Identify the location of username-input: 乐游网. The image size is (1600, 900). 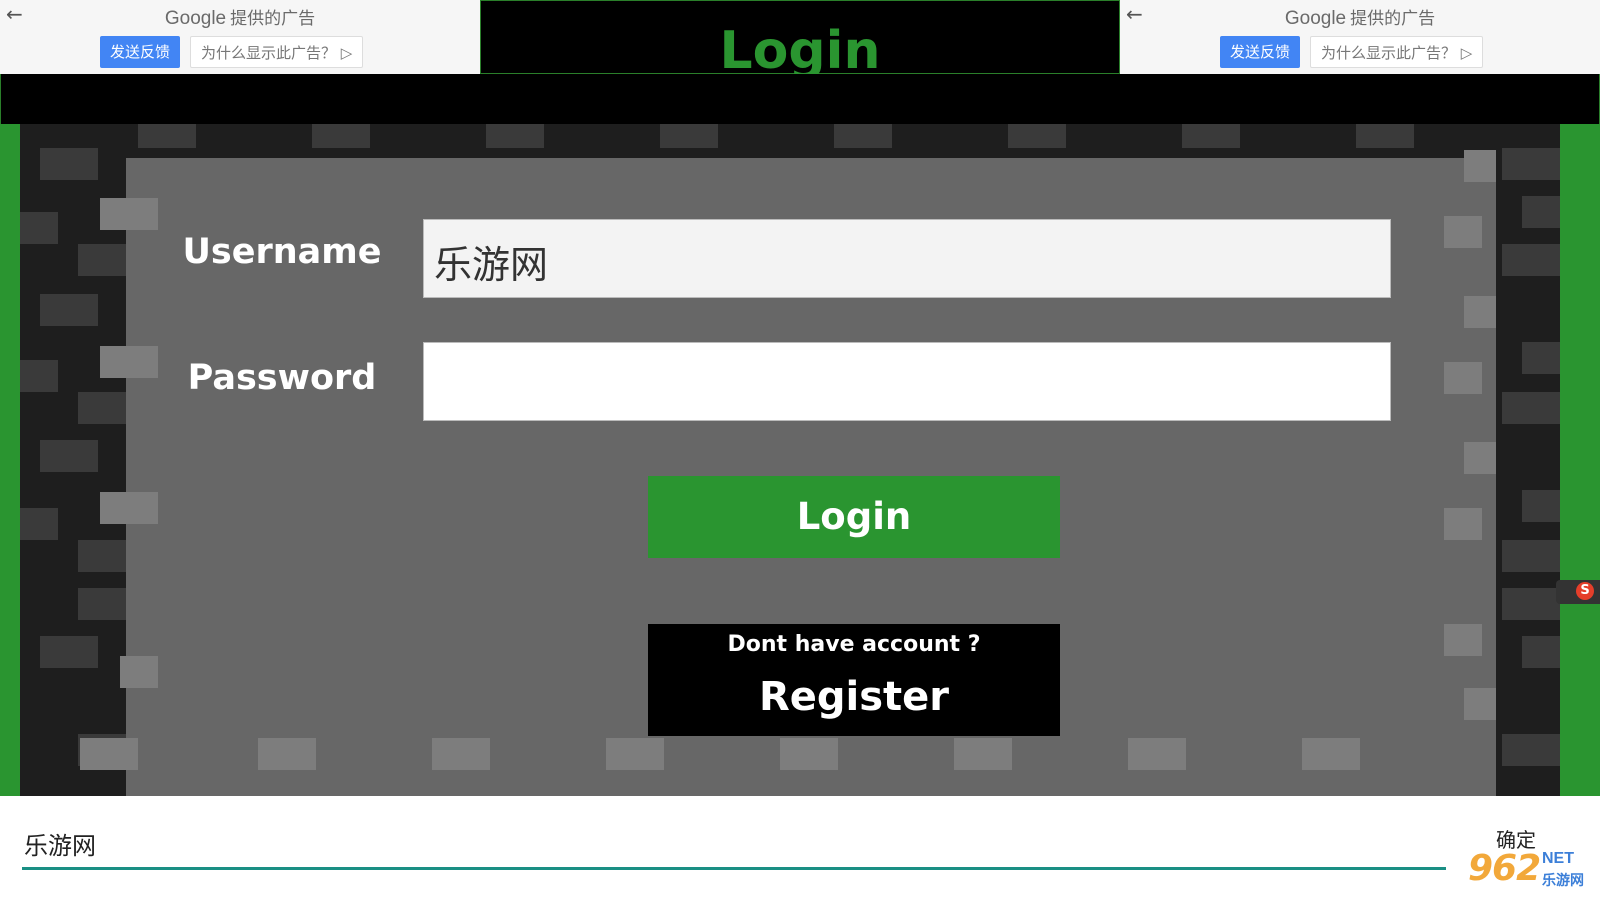
(907, 258).